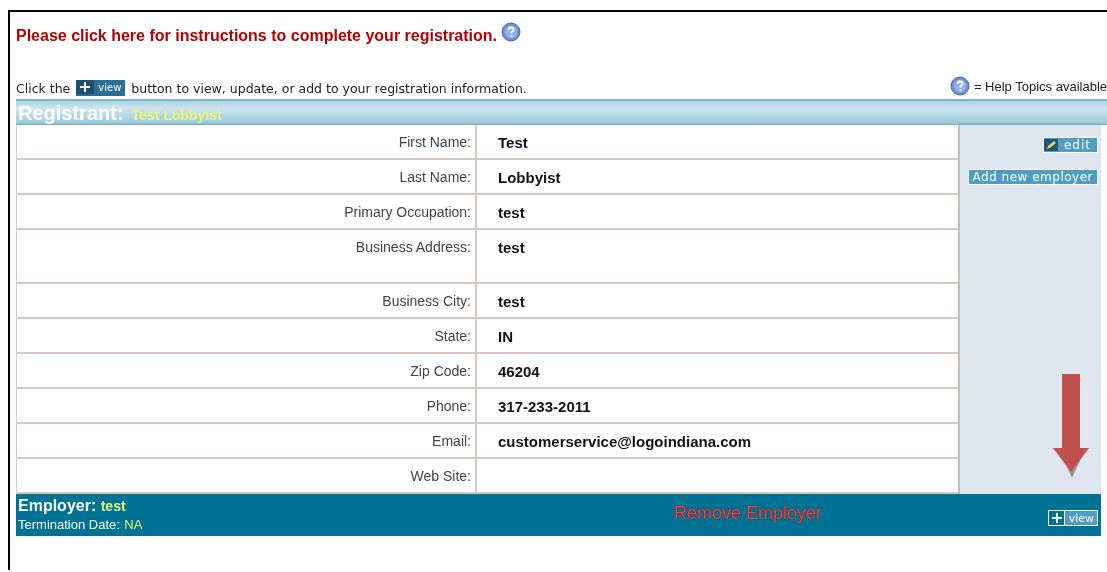  What do you see at coordinates (407, 212) in the screenshot?
I see `field-label: Primary Occupation:` at bounding box center [407, 212].